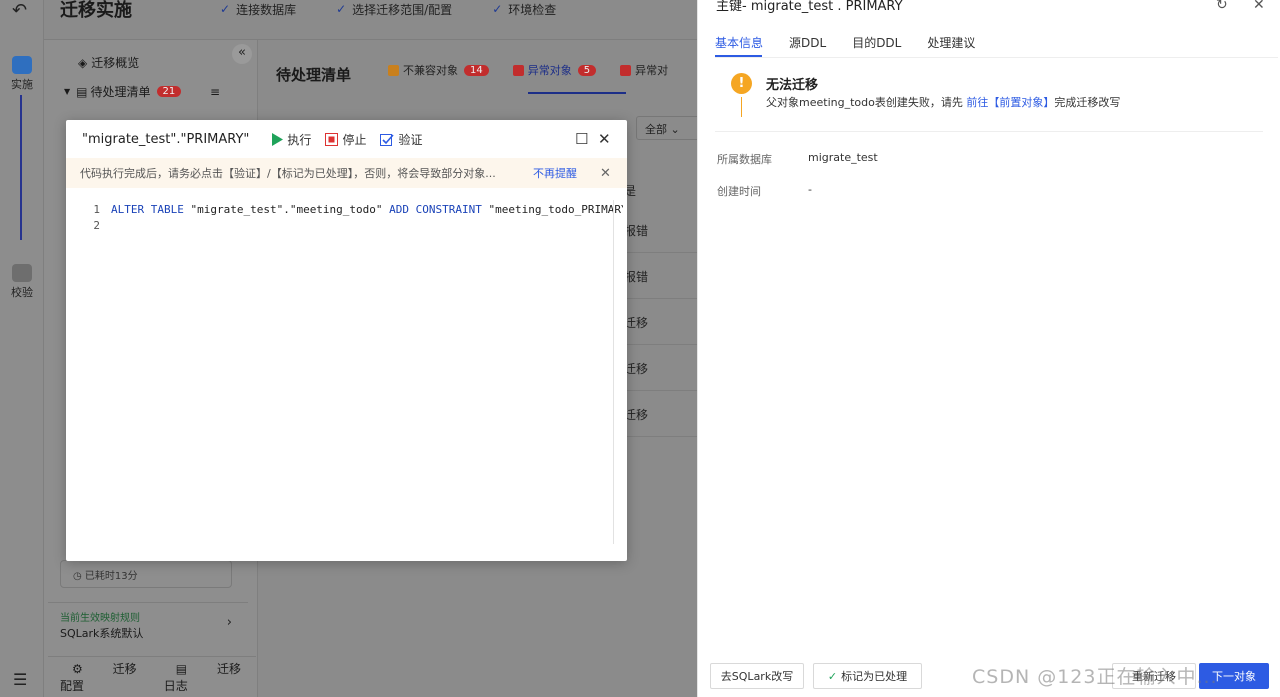 The height and width of the screenshot is (697, 1280). I want to click on line-number: 1, so click(96, 209).